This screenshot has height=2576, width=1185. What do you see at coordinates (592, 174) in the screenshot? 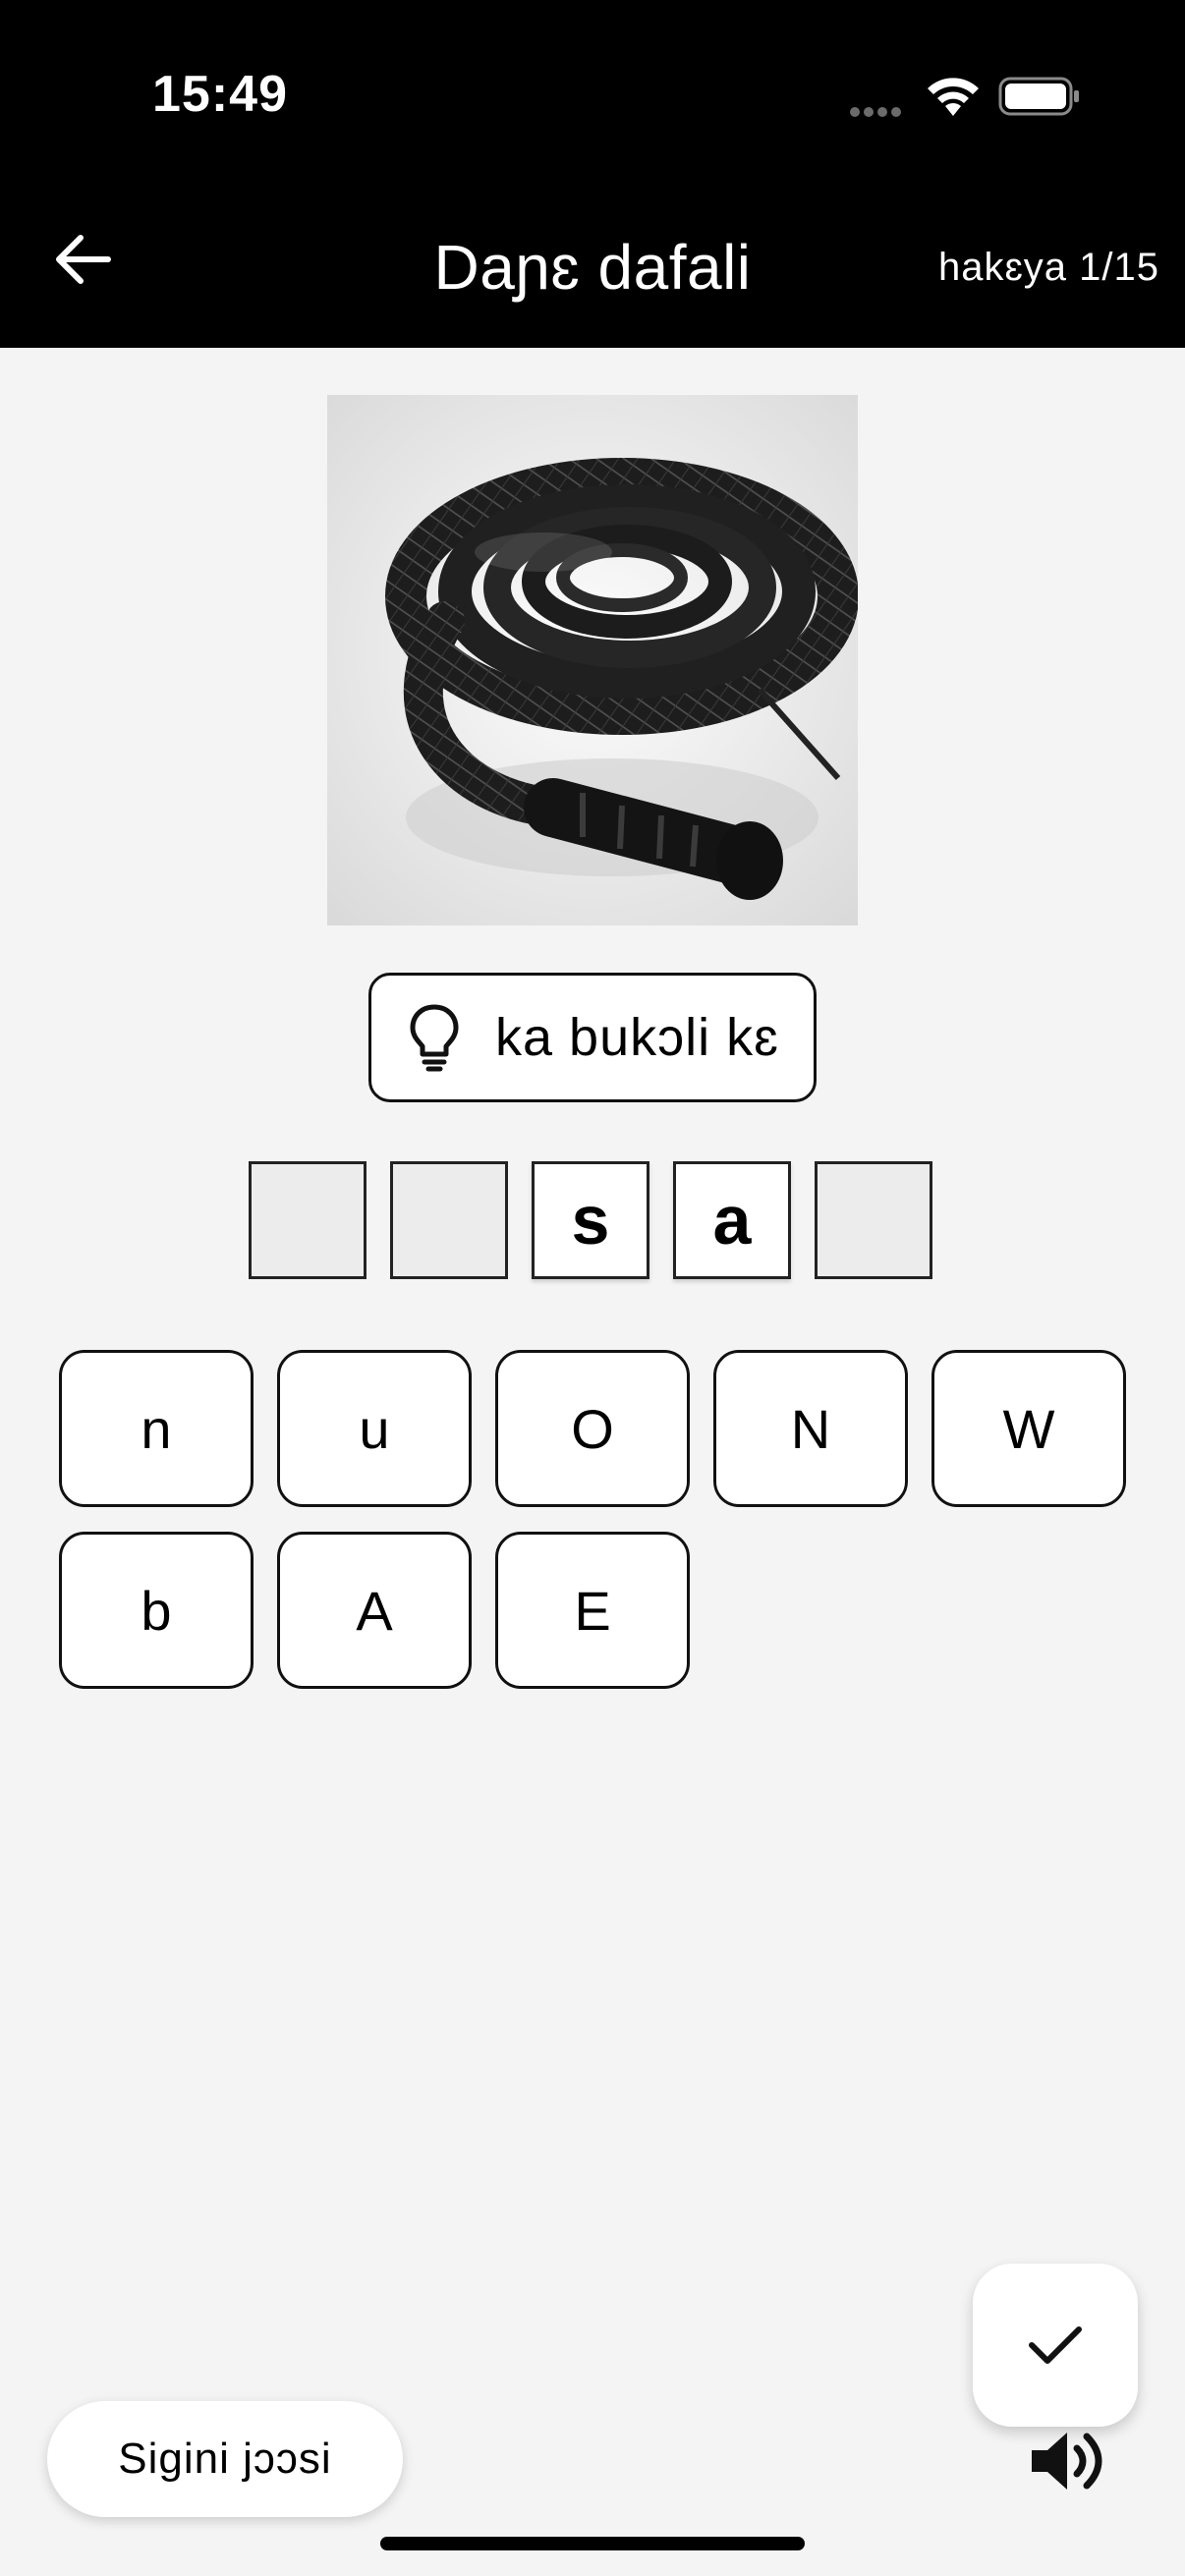
I see `top-bar: 15:49 Daɲɛ dafali hakɛya 1/15` at bounding box center [592, 174].